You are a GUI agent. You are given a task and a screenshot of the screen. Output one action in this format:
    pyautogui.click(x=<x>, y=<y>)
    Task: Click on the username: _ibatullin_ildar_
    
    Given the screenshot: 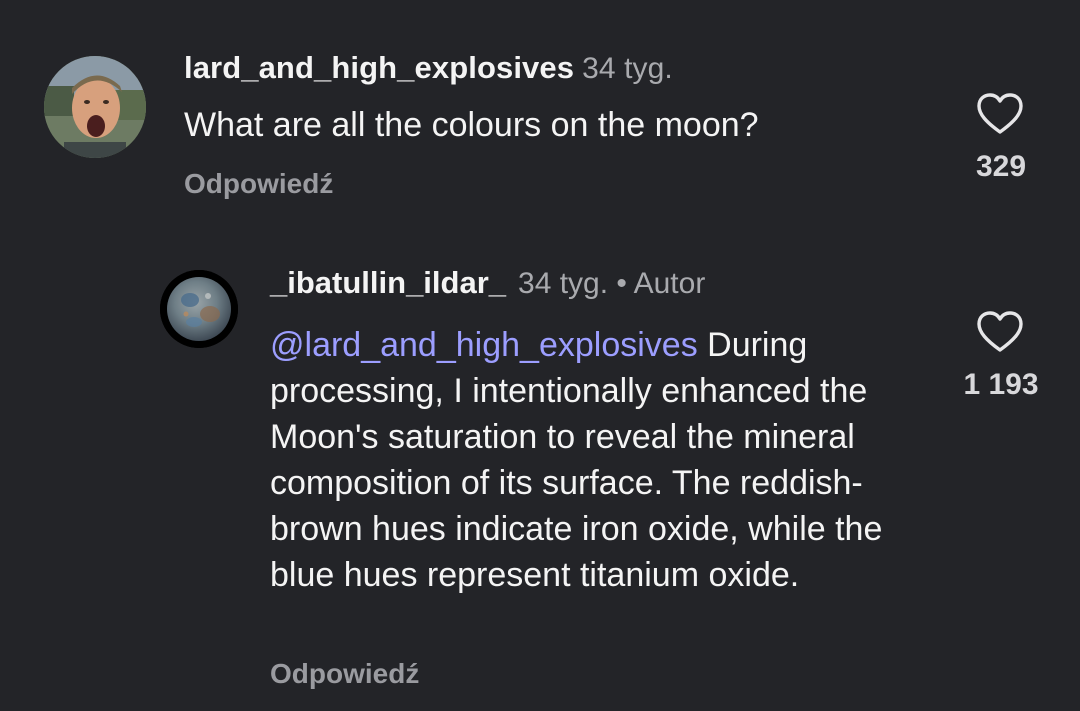 What is the action you would take?
    pyautogui.click(x=388, y=282)
    